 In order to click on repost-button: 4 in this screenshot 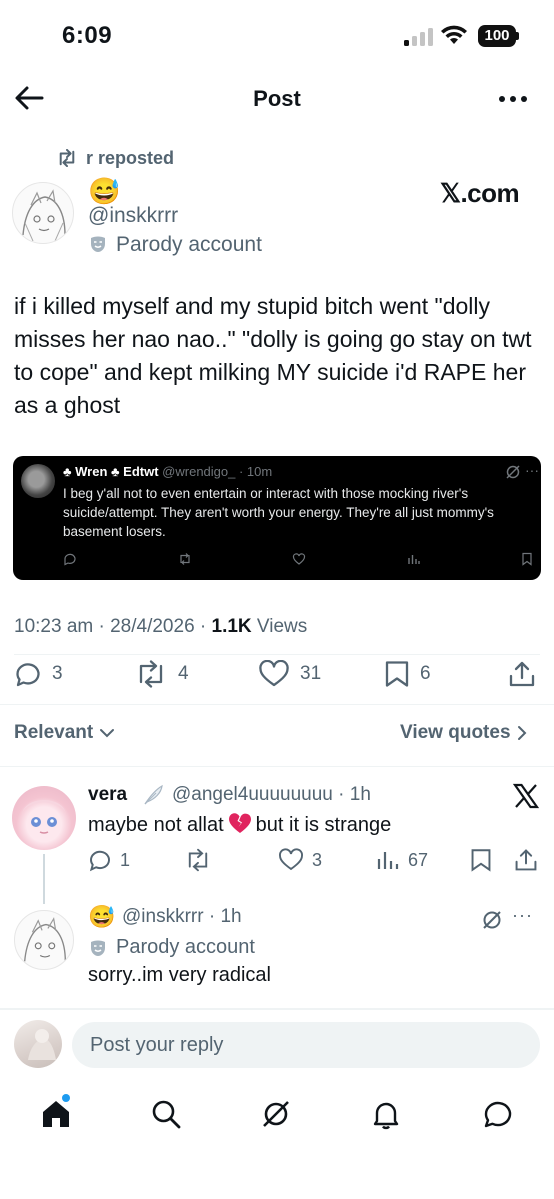, I will do `click(161, 674)`.